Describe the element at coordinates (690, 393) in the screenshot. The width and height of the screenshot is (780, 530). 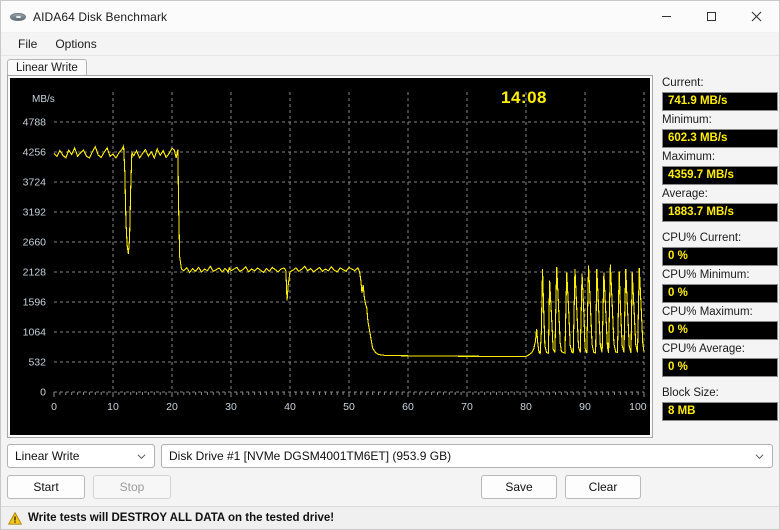
I see `stat-label-block-size: Block Size:` at that location.